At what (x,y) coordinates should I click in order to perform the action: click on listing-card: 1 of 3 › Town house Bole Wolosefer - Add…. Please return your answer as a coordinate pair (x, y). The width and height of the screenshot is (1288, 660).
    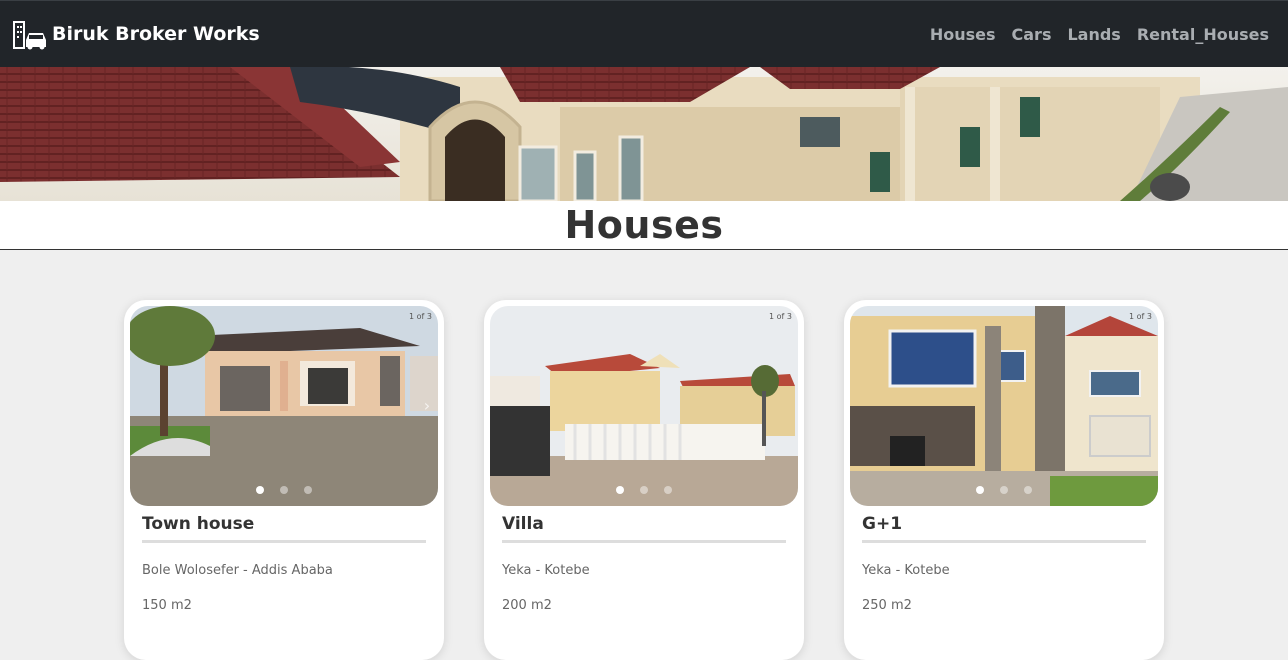
    Looking at the image, I should click on (284, 480).